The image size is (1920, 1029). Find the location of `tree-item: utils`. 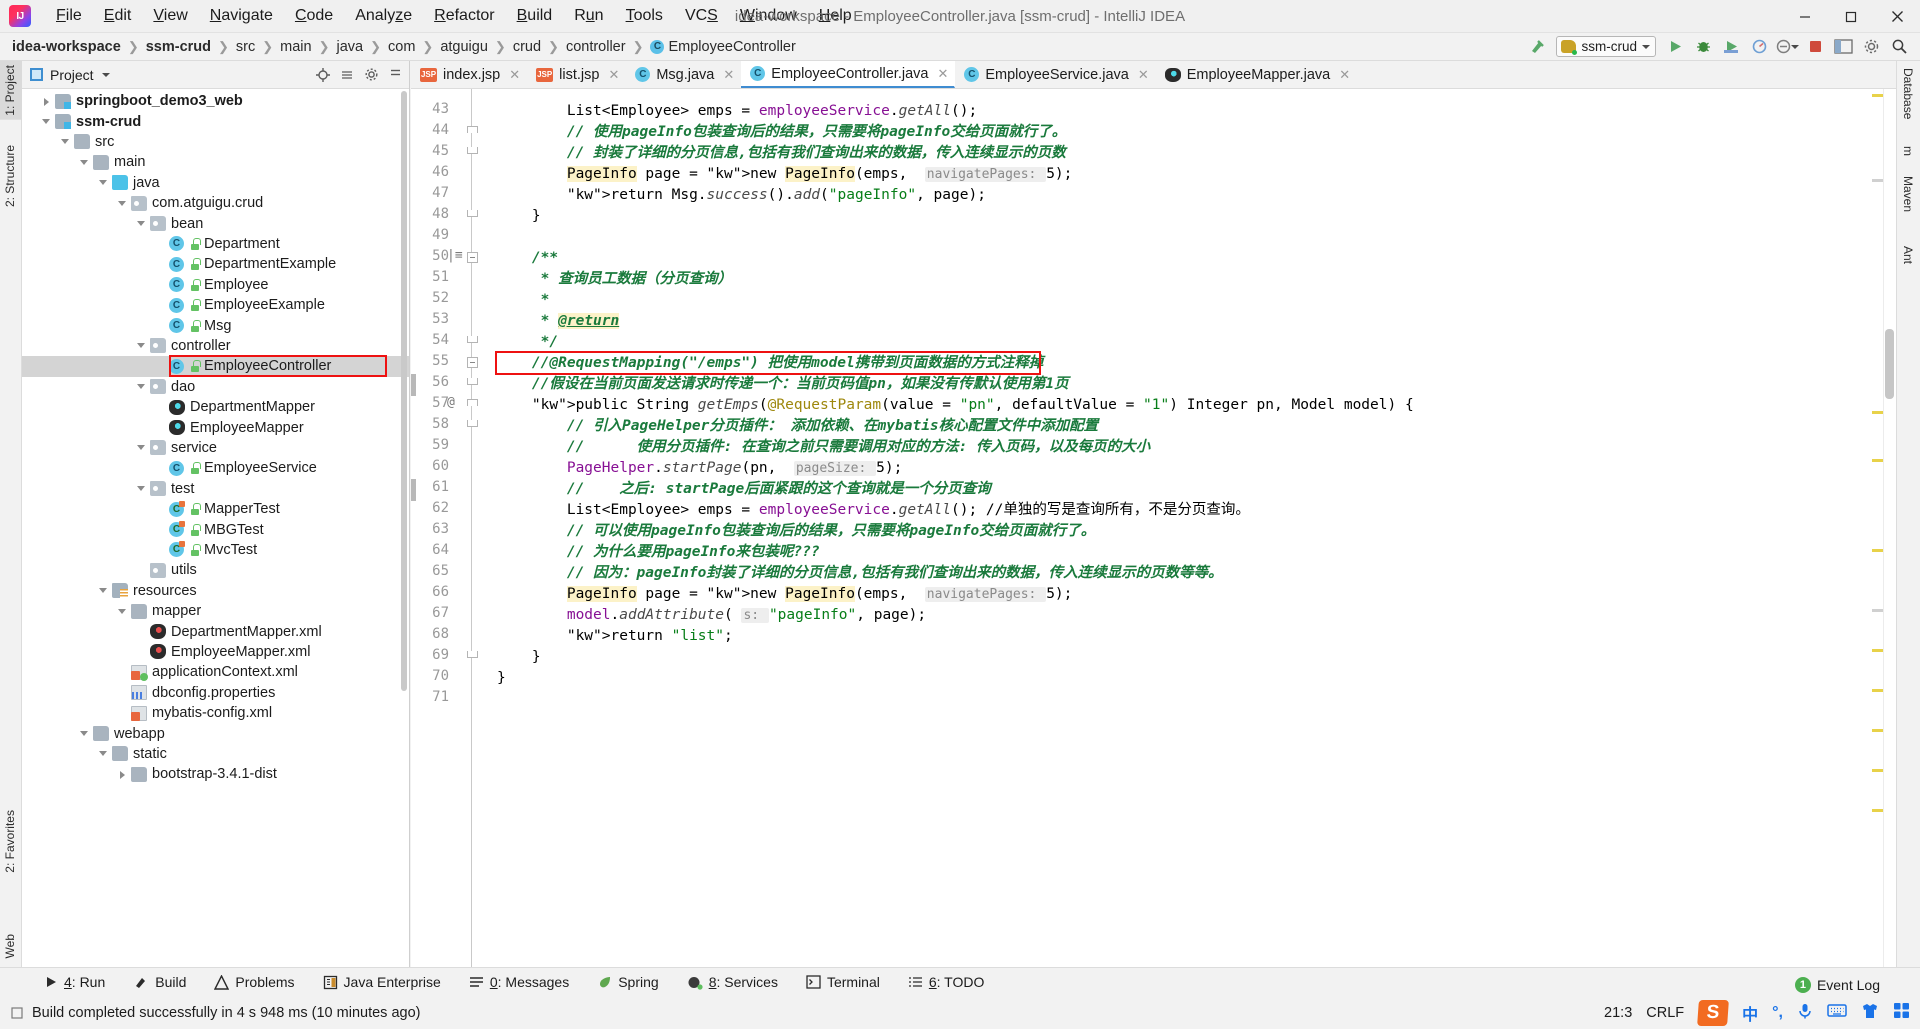

tree-item: utils is located at coordinates (215, 570).